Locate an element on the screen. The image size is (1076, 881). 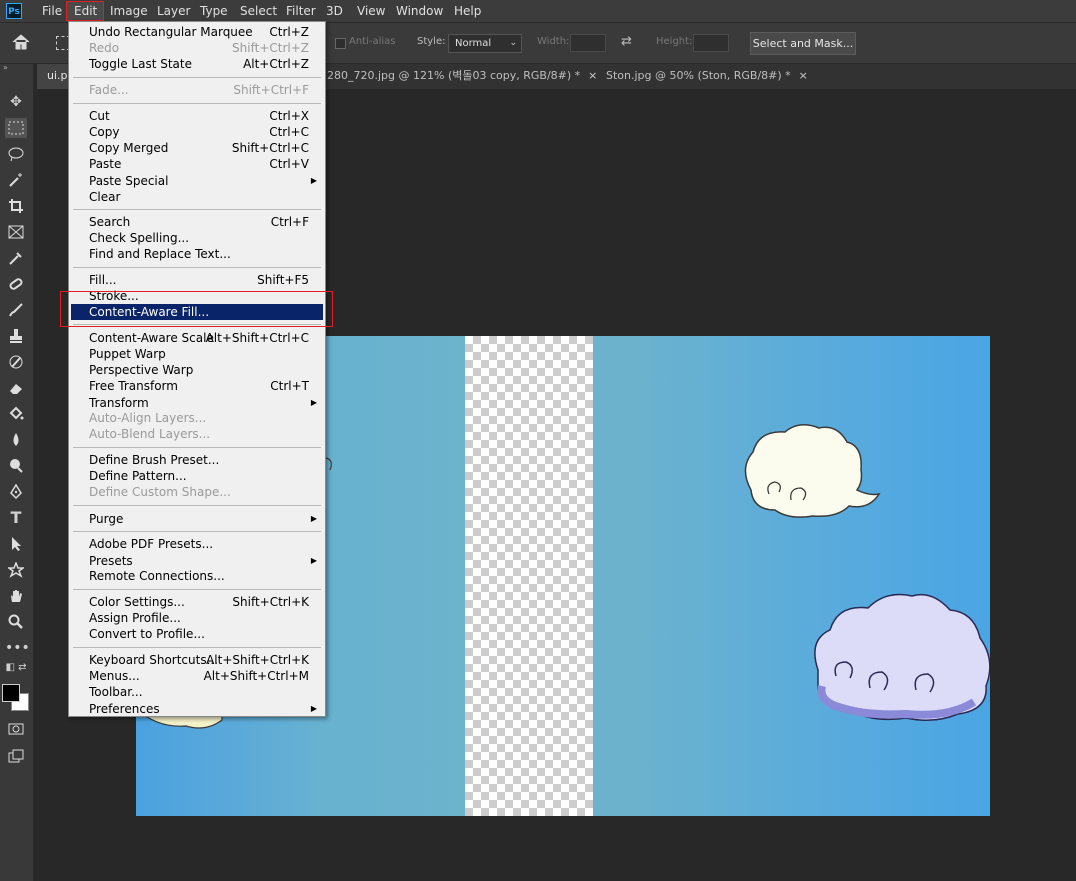
menu-edit: Edit is located at coordinates (85, 11).